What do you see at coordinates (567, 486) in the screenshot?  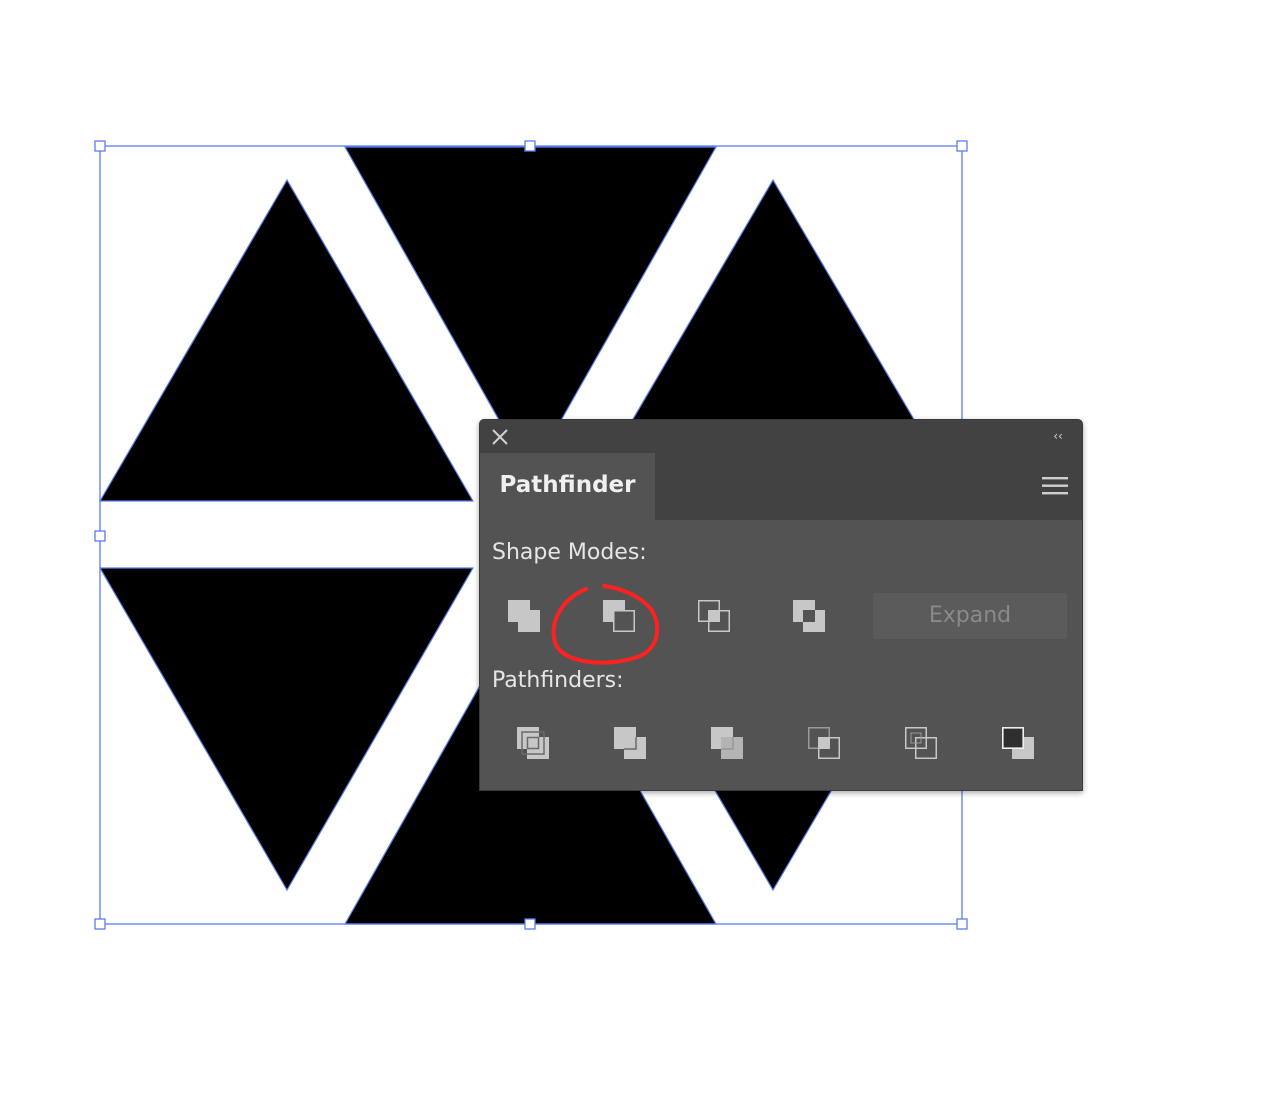 I see `tab-pathfinder: Pathfinder` at bounding box center [567, 486].